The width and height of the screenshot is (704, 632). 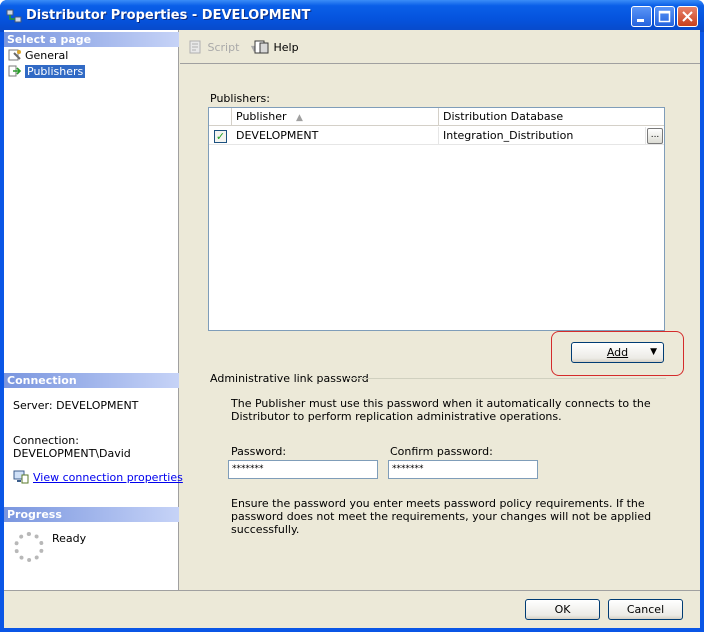 I want to click on connection-properties-icon, so click(x=21, y=477).